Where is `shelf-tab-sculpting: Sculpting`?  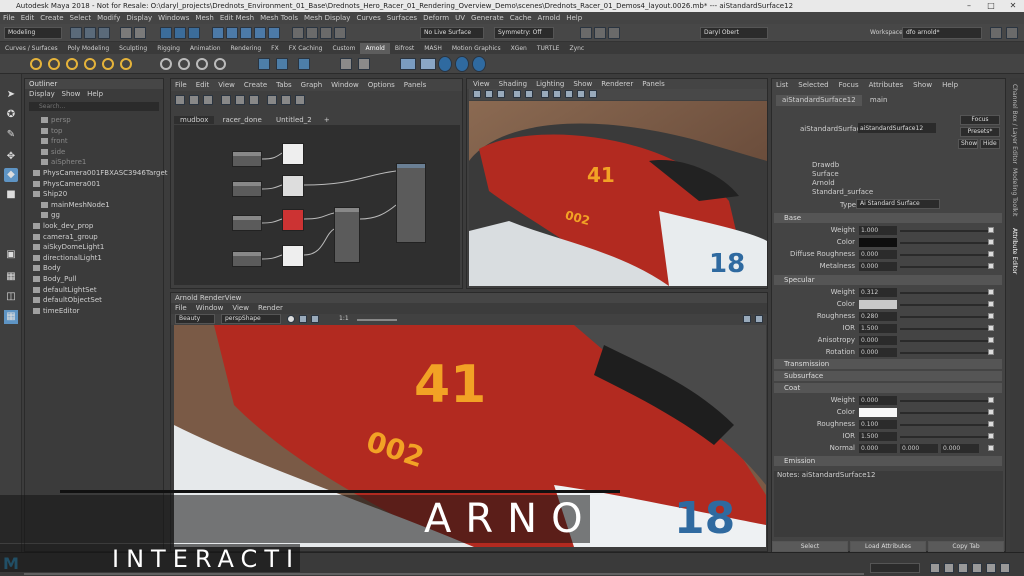
shelf-tab-sculpting: Sculpting is located at coordinates (133, 48).